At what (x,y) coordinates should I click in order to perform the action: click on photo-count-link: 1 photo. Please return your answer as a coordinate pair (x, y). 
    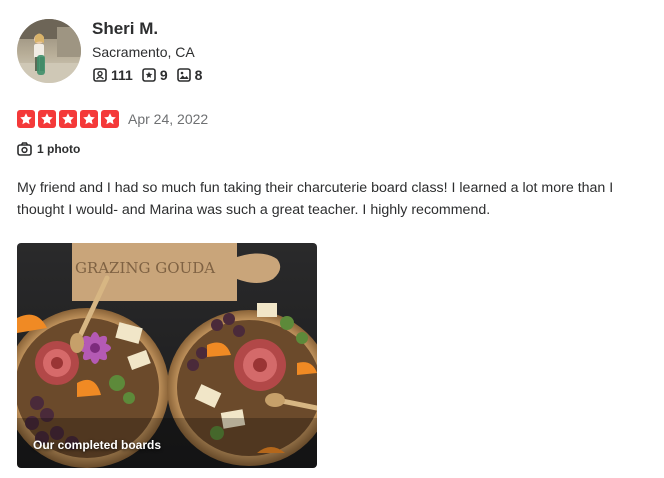
    Looking at the image, I should click on (48, 149).